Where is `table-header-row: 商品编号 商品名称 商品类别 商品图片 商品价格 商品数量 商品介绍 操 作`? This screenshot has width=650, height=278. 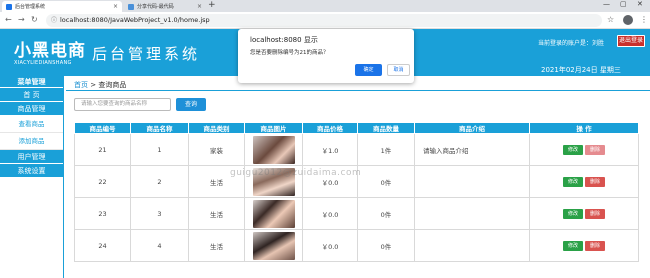 table-header-row: 商品编号 商品名称 商品类别 商品图片 商品价格 商品数量 商品介绍 操 作 is located at coordinates (356, 128).